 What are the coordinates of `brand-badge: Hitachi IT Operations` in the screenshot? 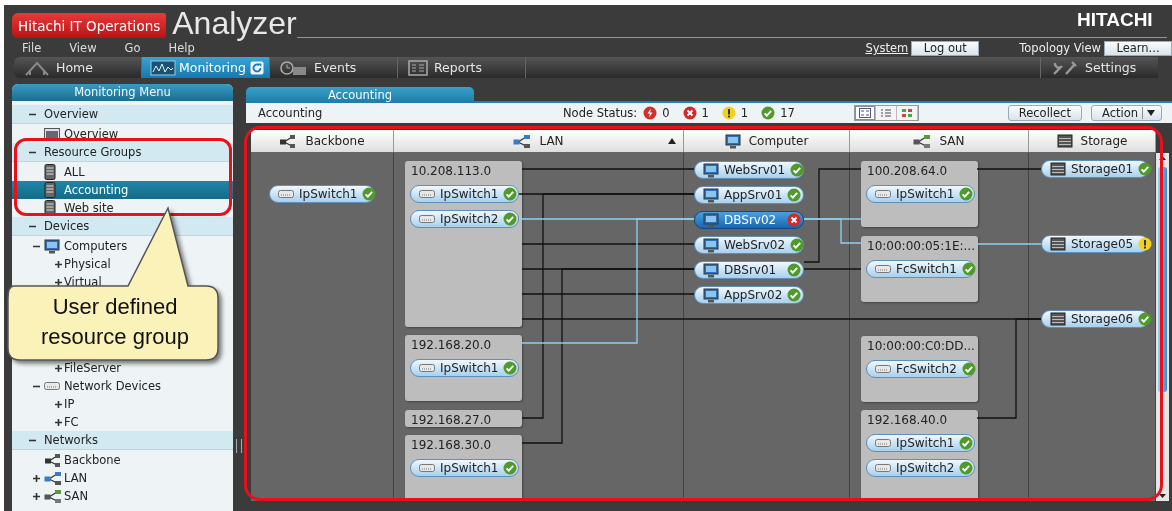 It's located at (89, 25).